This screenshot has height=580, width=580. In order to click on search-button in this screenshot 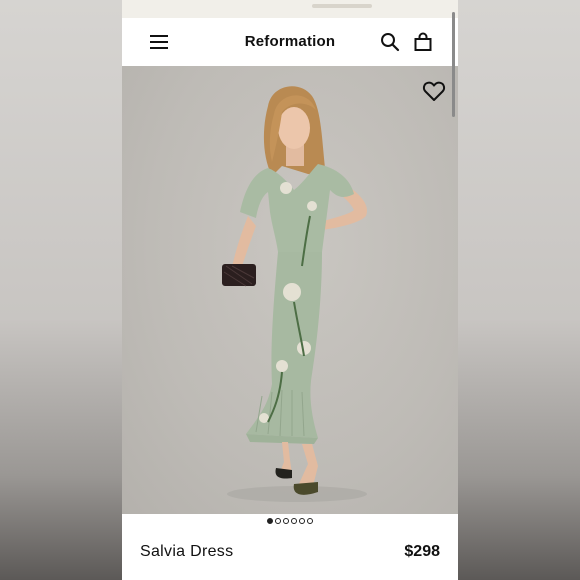, I will do `click(390, 42)`.